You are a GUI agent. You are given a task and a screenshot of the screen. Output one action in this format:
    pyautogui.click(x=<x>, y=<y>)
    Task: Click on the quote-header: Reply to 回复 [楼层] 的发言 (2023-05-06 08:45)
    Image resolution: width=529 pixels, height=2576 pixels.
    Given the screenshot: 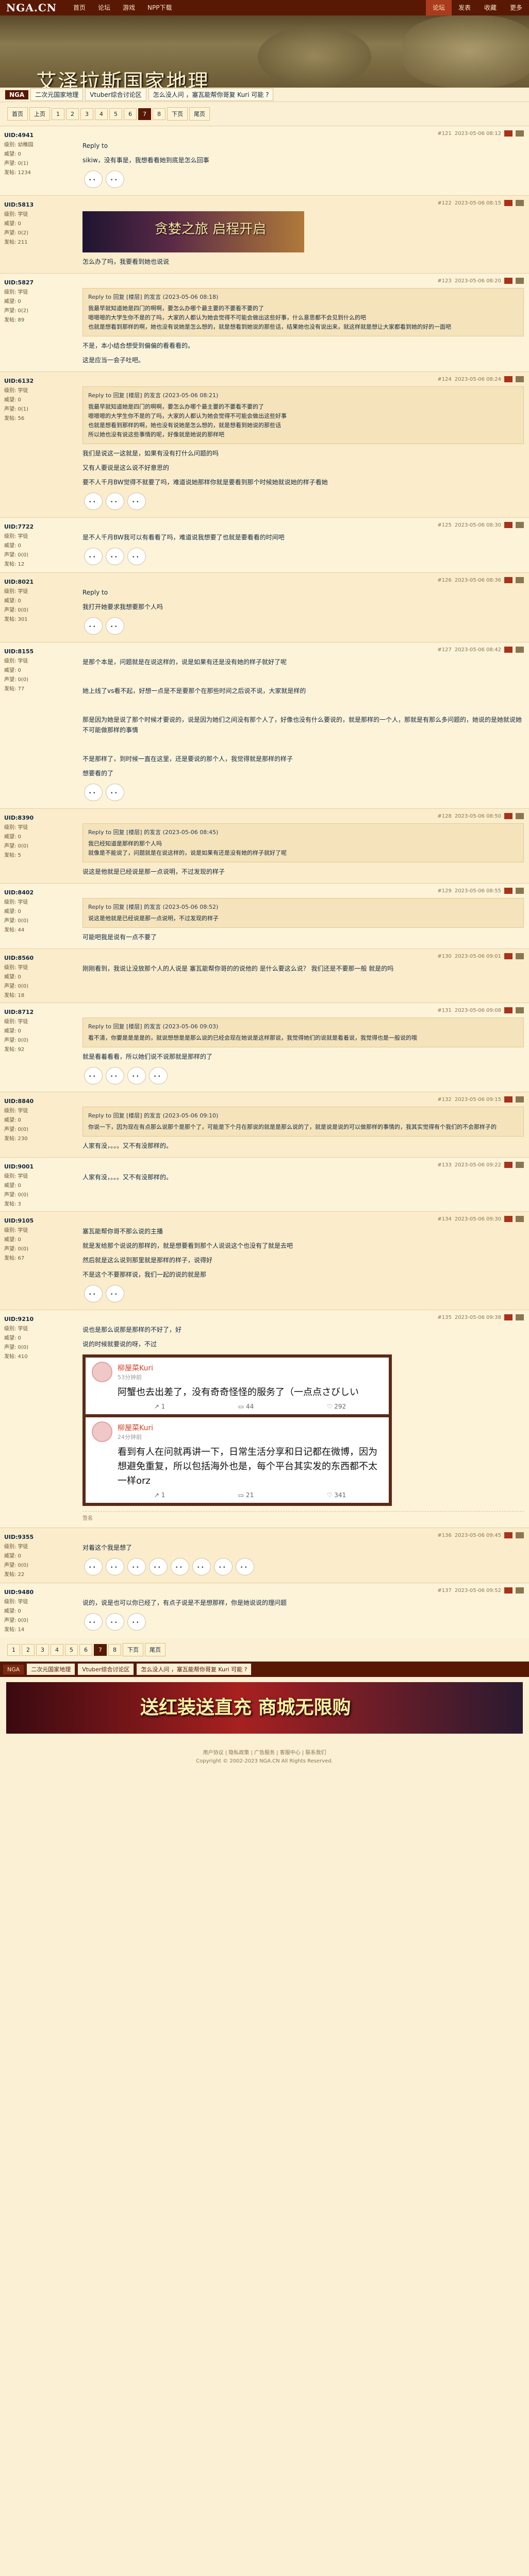 What is the action you would take?
    pyautogui.click(x=303, y=832)
    